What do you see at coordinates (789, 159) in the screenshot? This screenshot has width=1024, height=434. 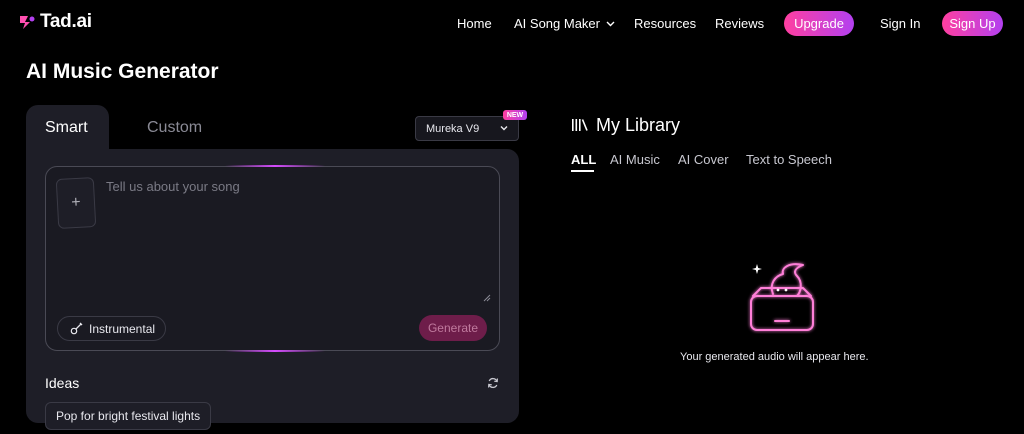 I see `library-tab-text-to-speech: Text to Speech` at bounding box center [789, 159].